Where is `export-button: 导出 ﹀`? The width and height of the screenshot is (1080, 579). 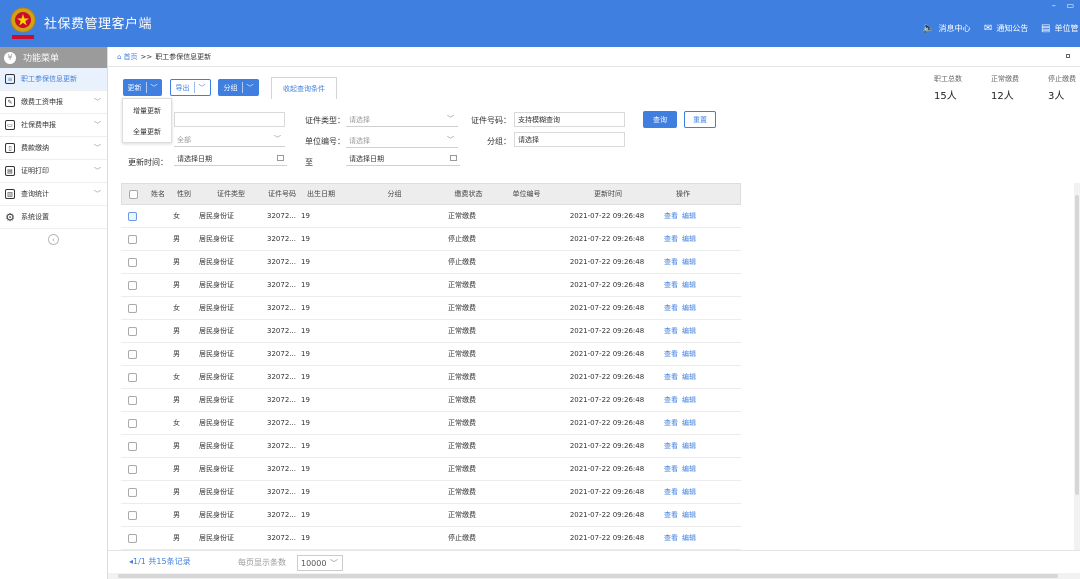
export-button: 导出 ﹀ is located at coordinates (190, 87).